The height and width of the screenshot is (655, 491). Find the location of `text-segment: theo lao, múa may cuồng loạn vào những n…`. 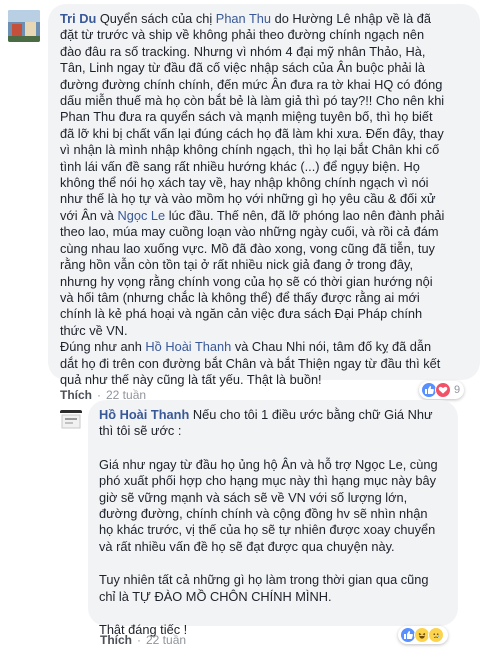

text-segment: theo lao, múa may cuồng loạn vào những n… is located at coordinates (249, 232).